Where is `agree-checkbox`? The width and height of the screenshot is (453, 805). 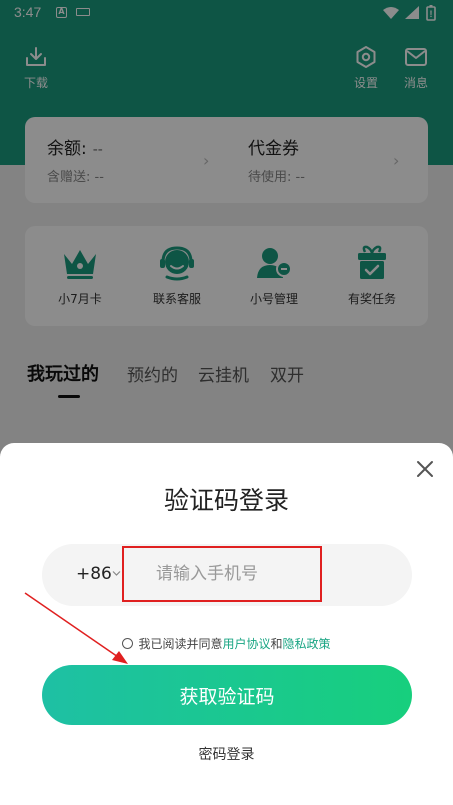 agree-checkbox is located at coordinates (128, 643).